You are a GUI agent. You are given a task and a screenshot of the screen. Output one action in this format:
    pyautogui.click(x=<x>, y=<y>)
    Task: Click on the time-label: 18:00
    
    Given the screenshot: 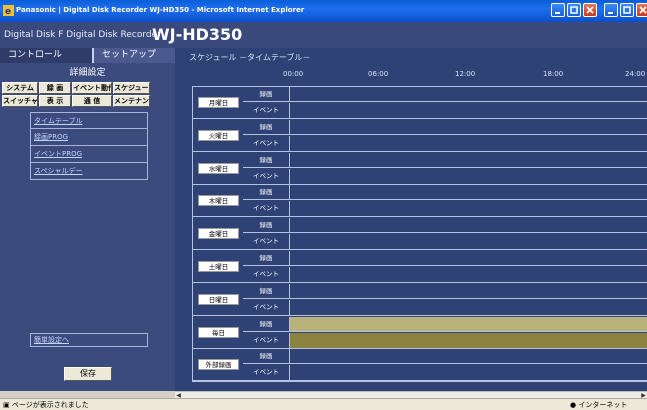 What is the action you would take?
    pyautogui.click(x=553, y=74)
    